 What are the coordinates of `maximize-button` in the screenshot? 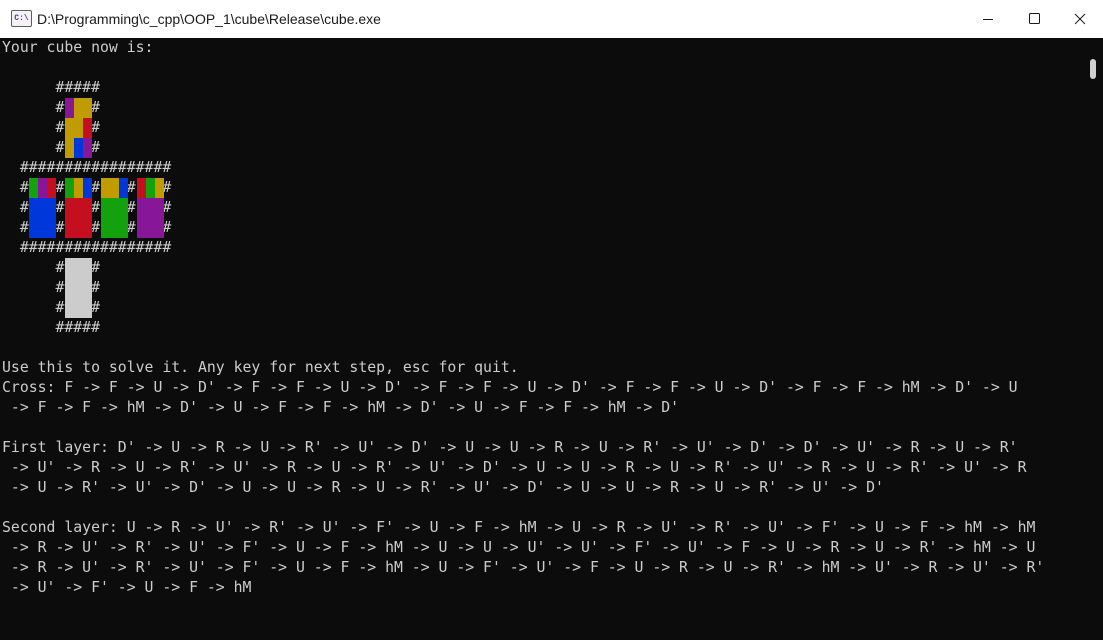 It's located at (1034, 19).